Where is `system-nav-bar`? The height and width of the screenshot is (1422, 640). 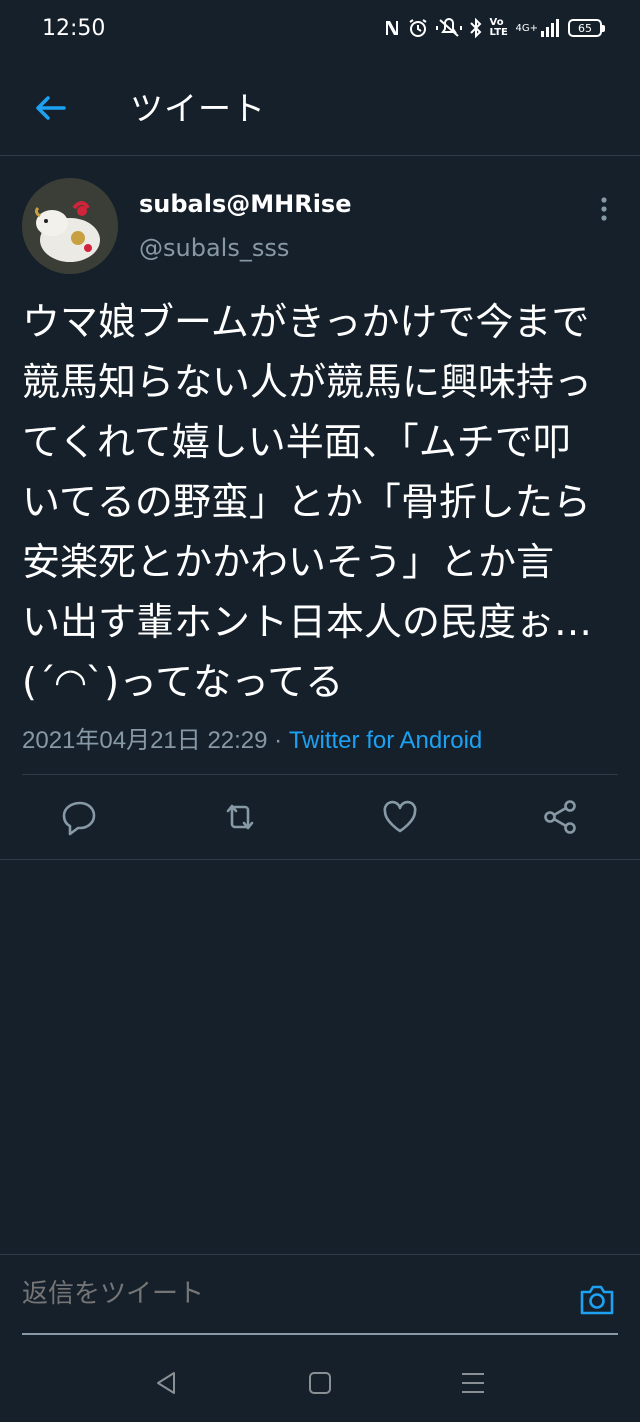 system-nav-bar is located at coordinates (320, 1382).